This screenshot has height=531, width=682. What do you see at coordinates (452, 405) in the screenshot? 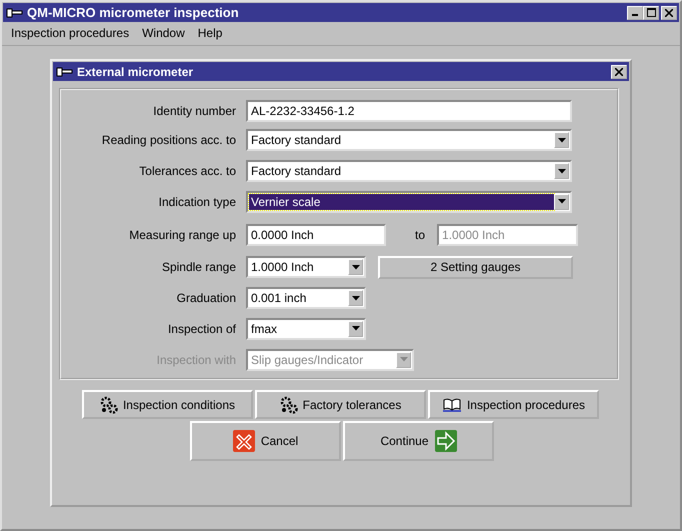
I see `book-icon` at bounding box center [452, 405].